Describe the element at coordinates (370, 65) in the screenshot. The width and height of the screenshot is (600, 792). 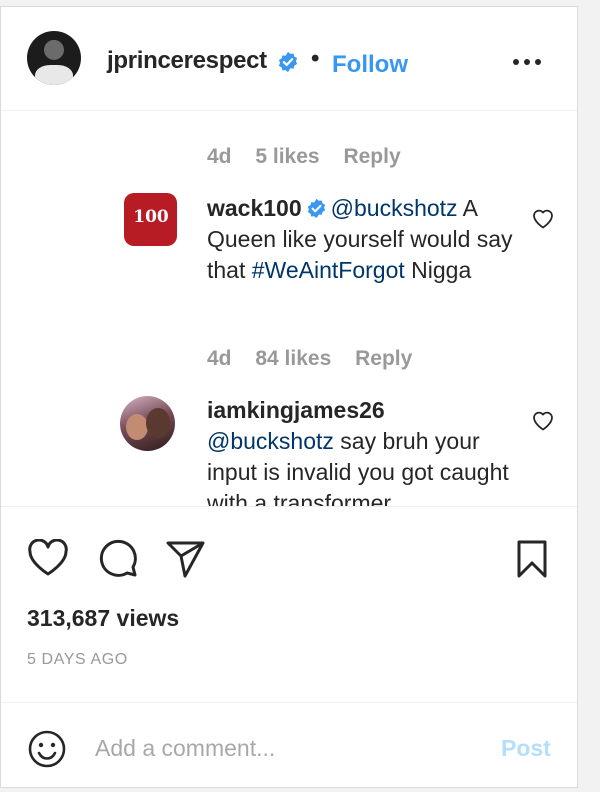
I see `follow-button: Follow` at that location.